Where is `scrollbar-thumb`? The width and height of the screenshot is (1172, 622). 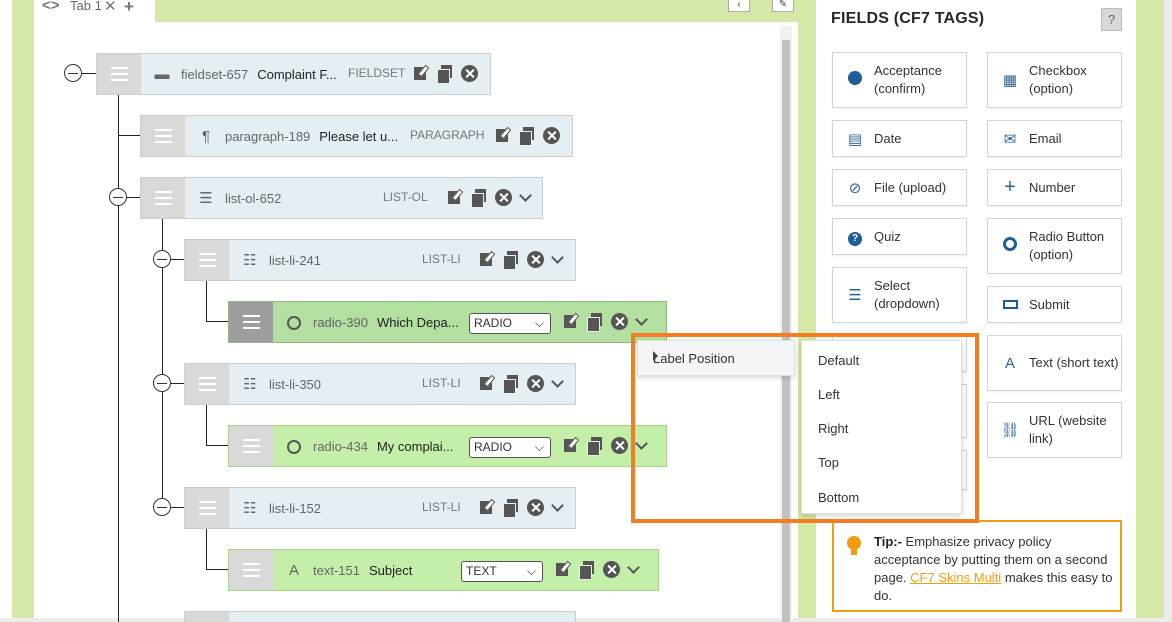
scrollbar-thumb is located at coordinates (786, 331).